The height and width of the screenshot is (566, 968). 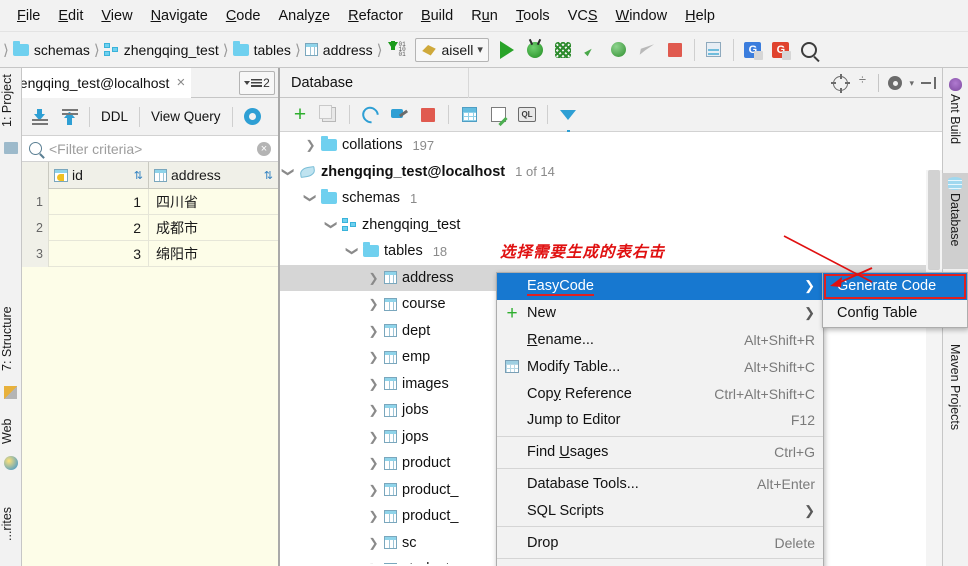 What do you see at coordinates (660, 366) in the screenshot?
I see `menu-item-modify-table: Modify Table... Alt+Shift+C` at bounding box center [660, 366].